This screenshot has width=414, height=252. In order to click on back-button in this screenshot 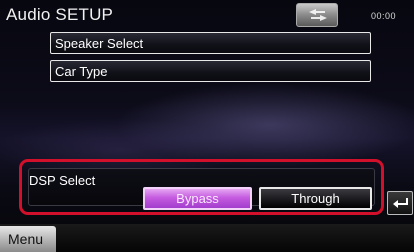, I will do `click(317, 15)`.